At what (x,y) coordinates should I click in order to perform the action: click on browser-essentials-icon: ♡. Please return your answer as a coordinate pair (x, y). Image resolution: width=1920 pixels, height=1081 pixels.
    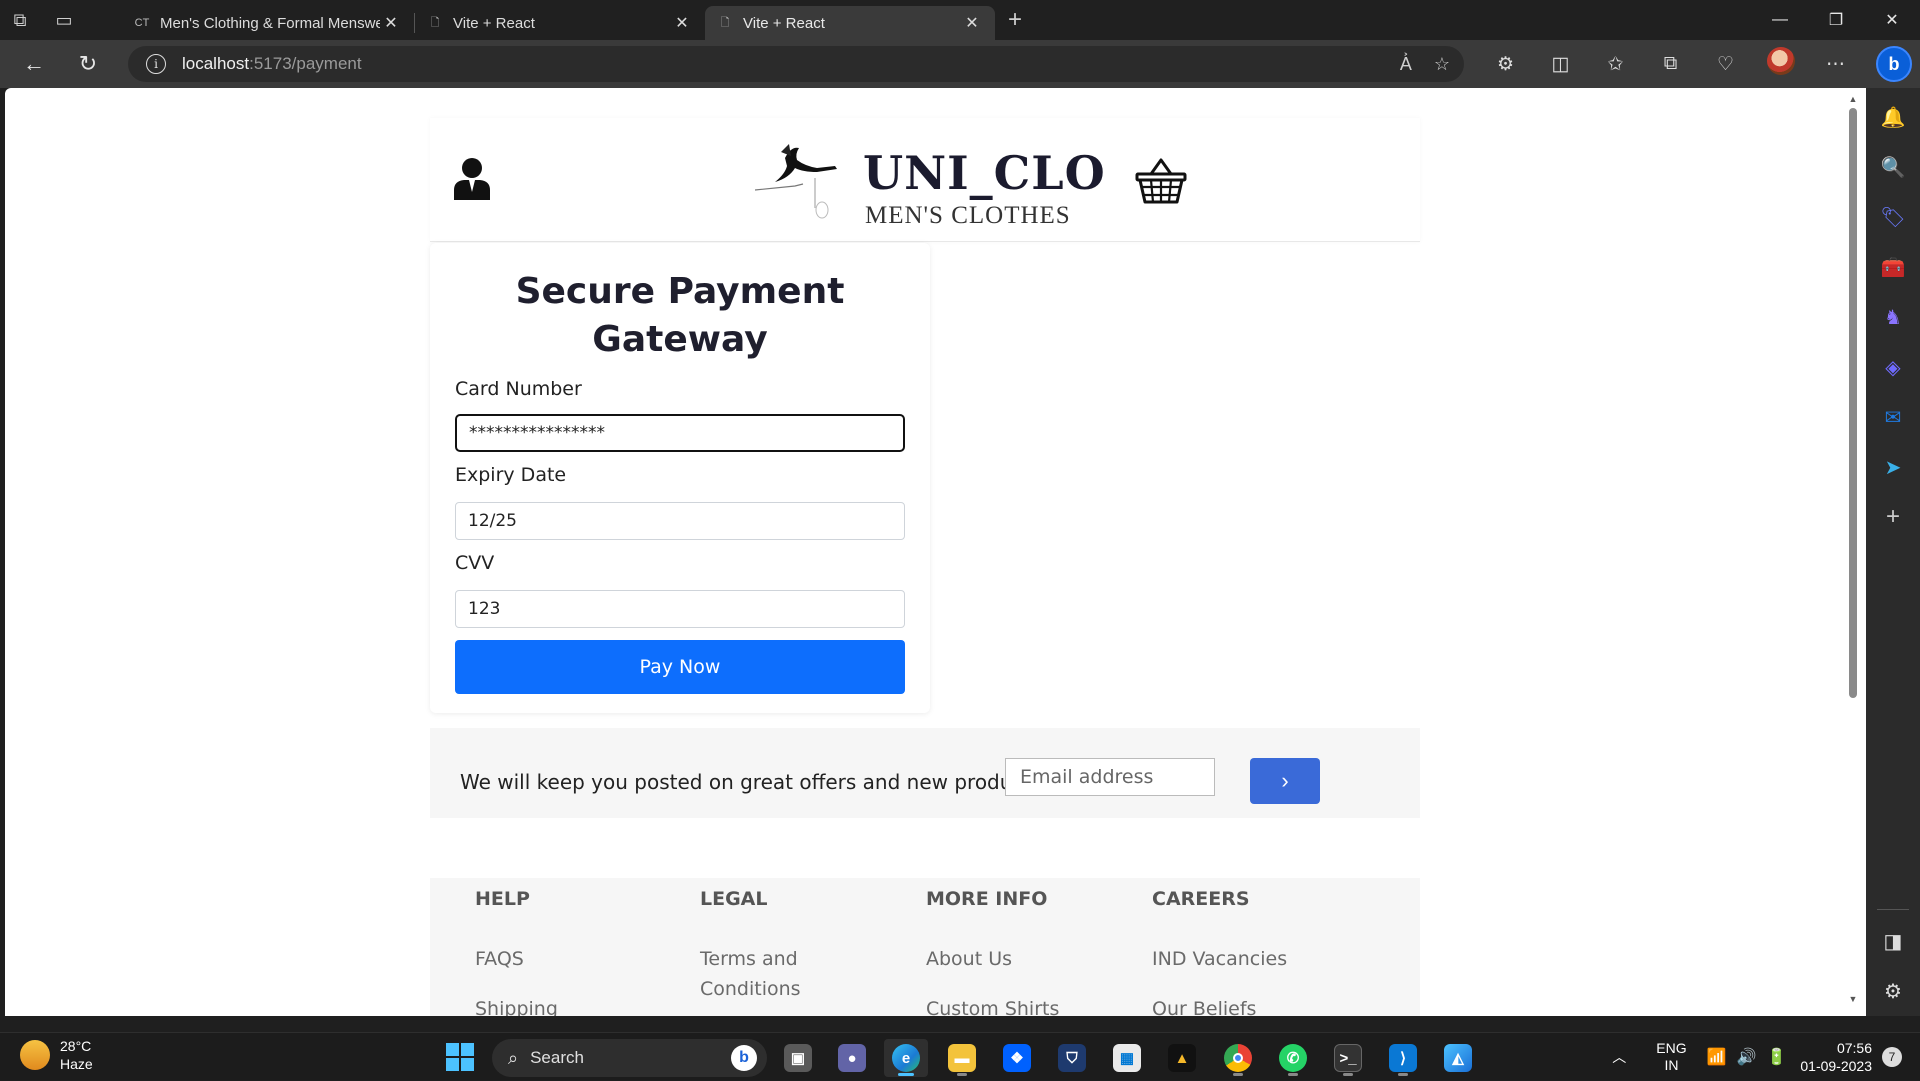
    Looking at the image, I should click on (1725, 64).